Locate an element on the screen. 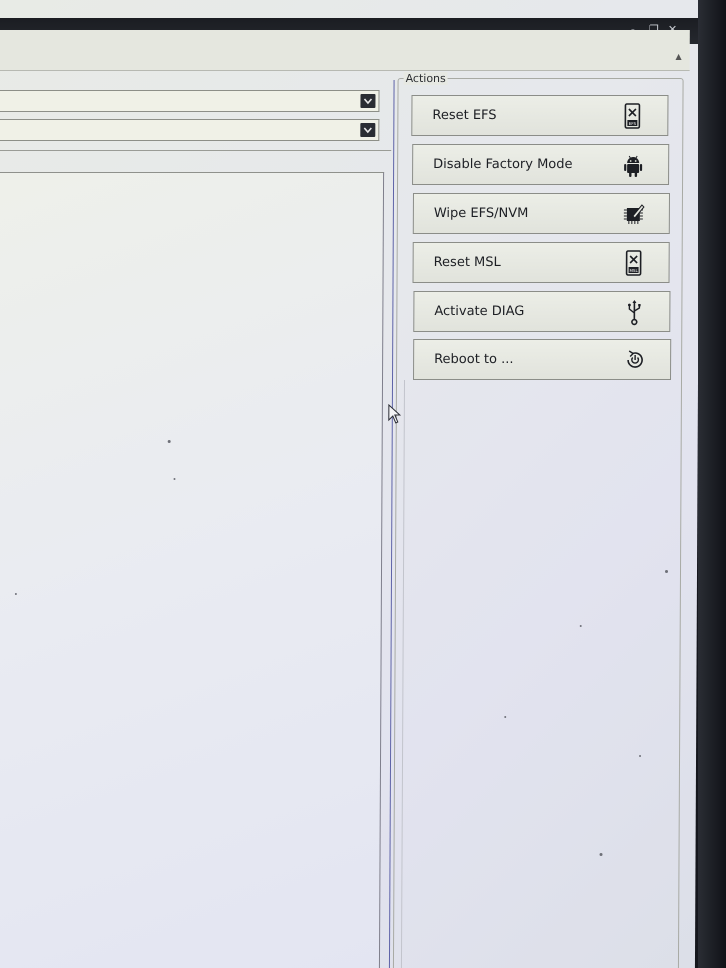 This screenshot has width=726, height=968. svg-text: MSL is located at coordinates (633, 270).